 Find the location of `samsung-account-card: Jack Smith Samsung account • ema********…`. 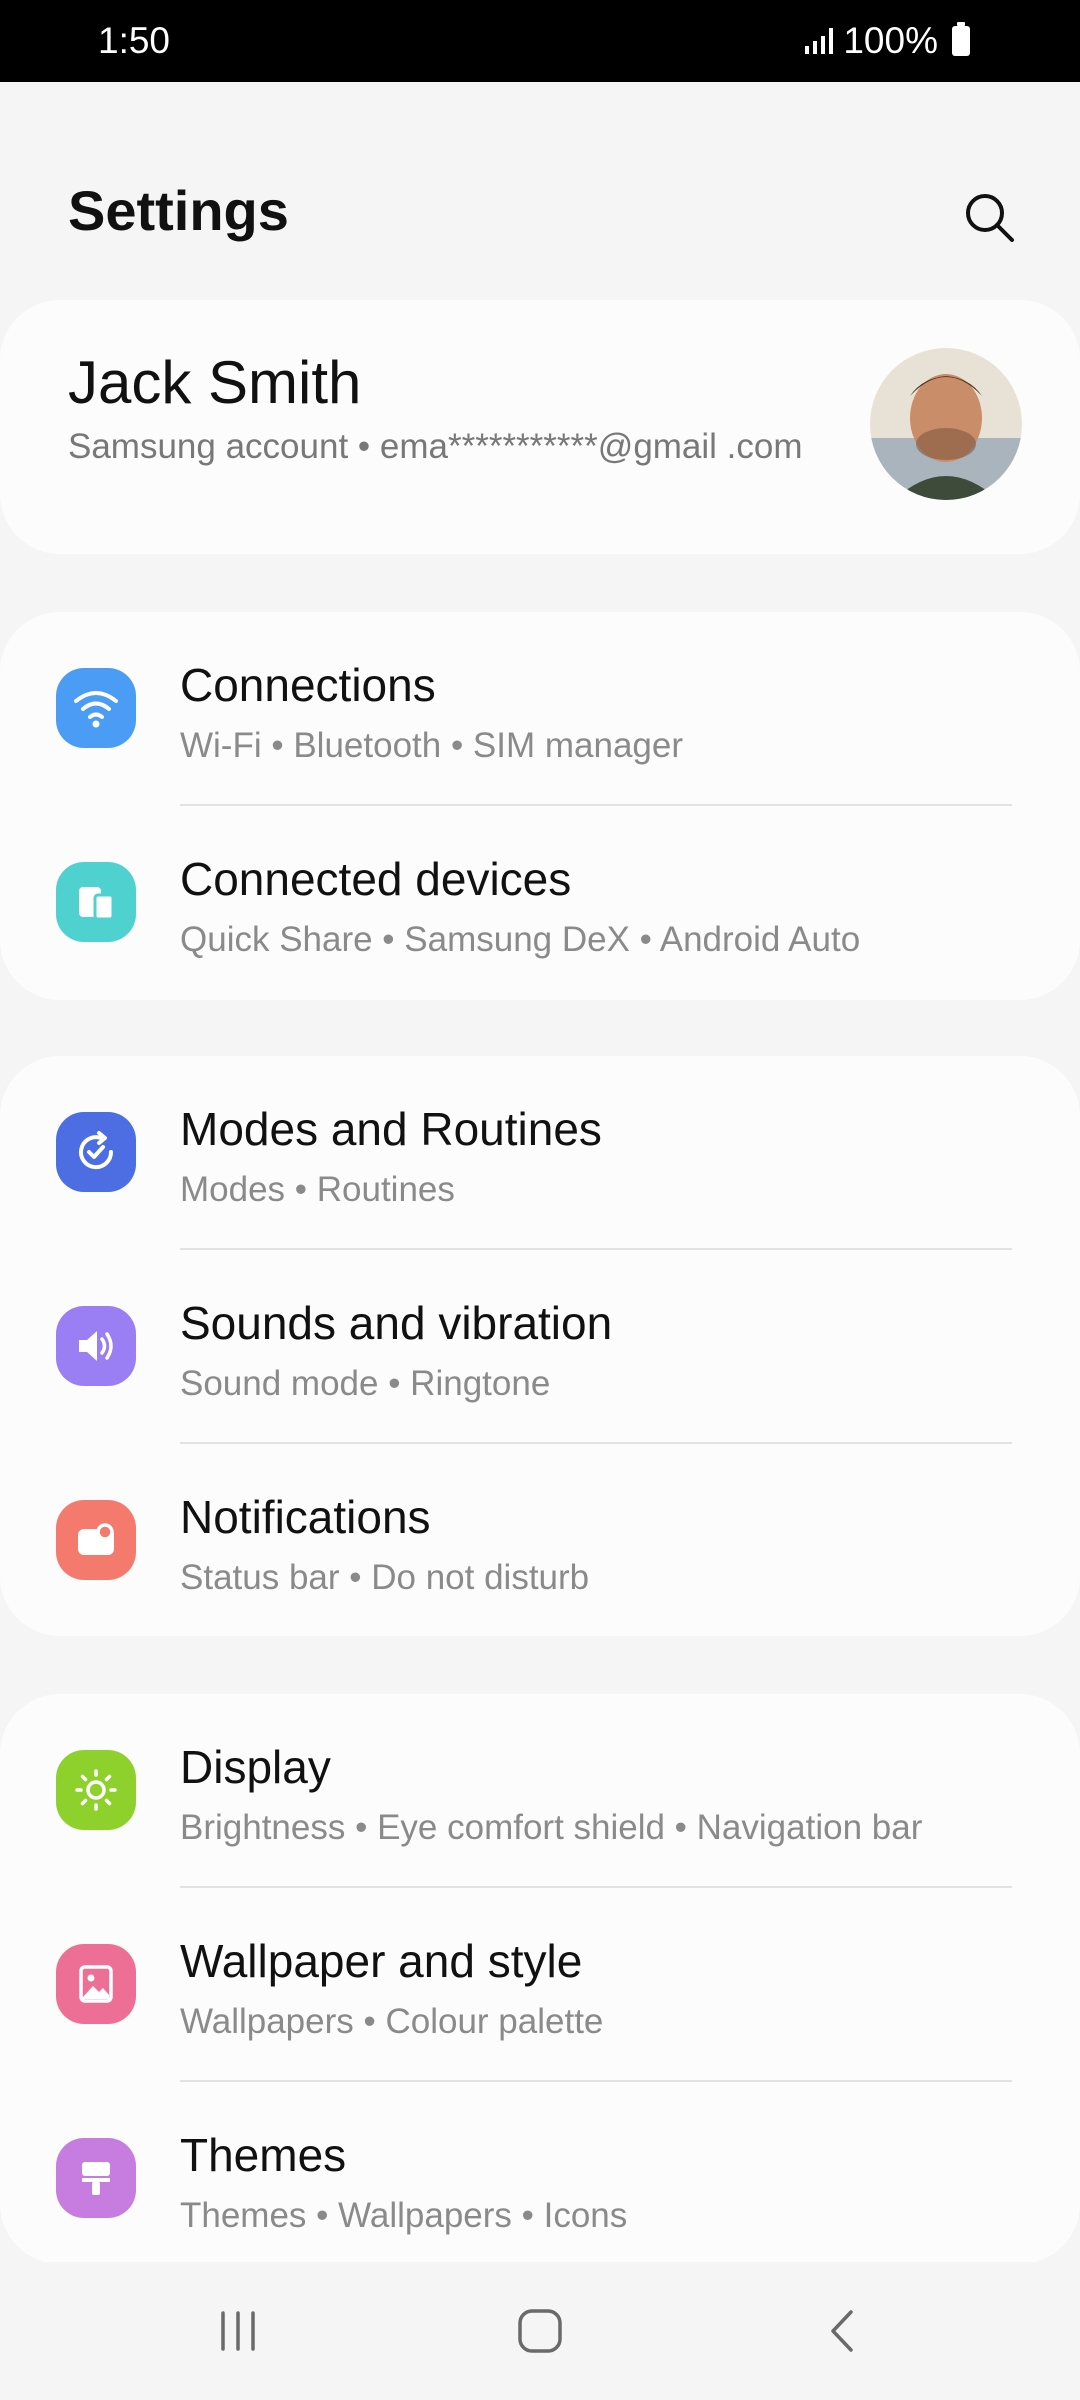

samsung-account-card: Jack Smith Samsung account • ema********… is located at coordinates (540, 427).